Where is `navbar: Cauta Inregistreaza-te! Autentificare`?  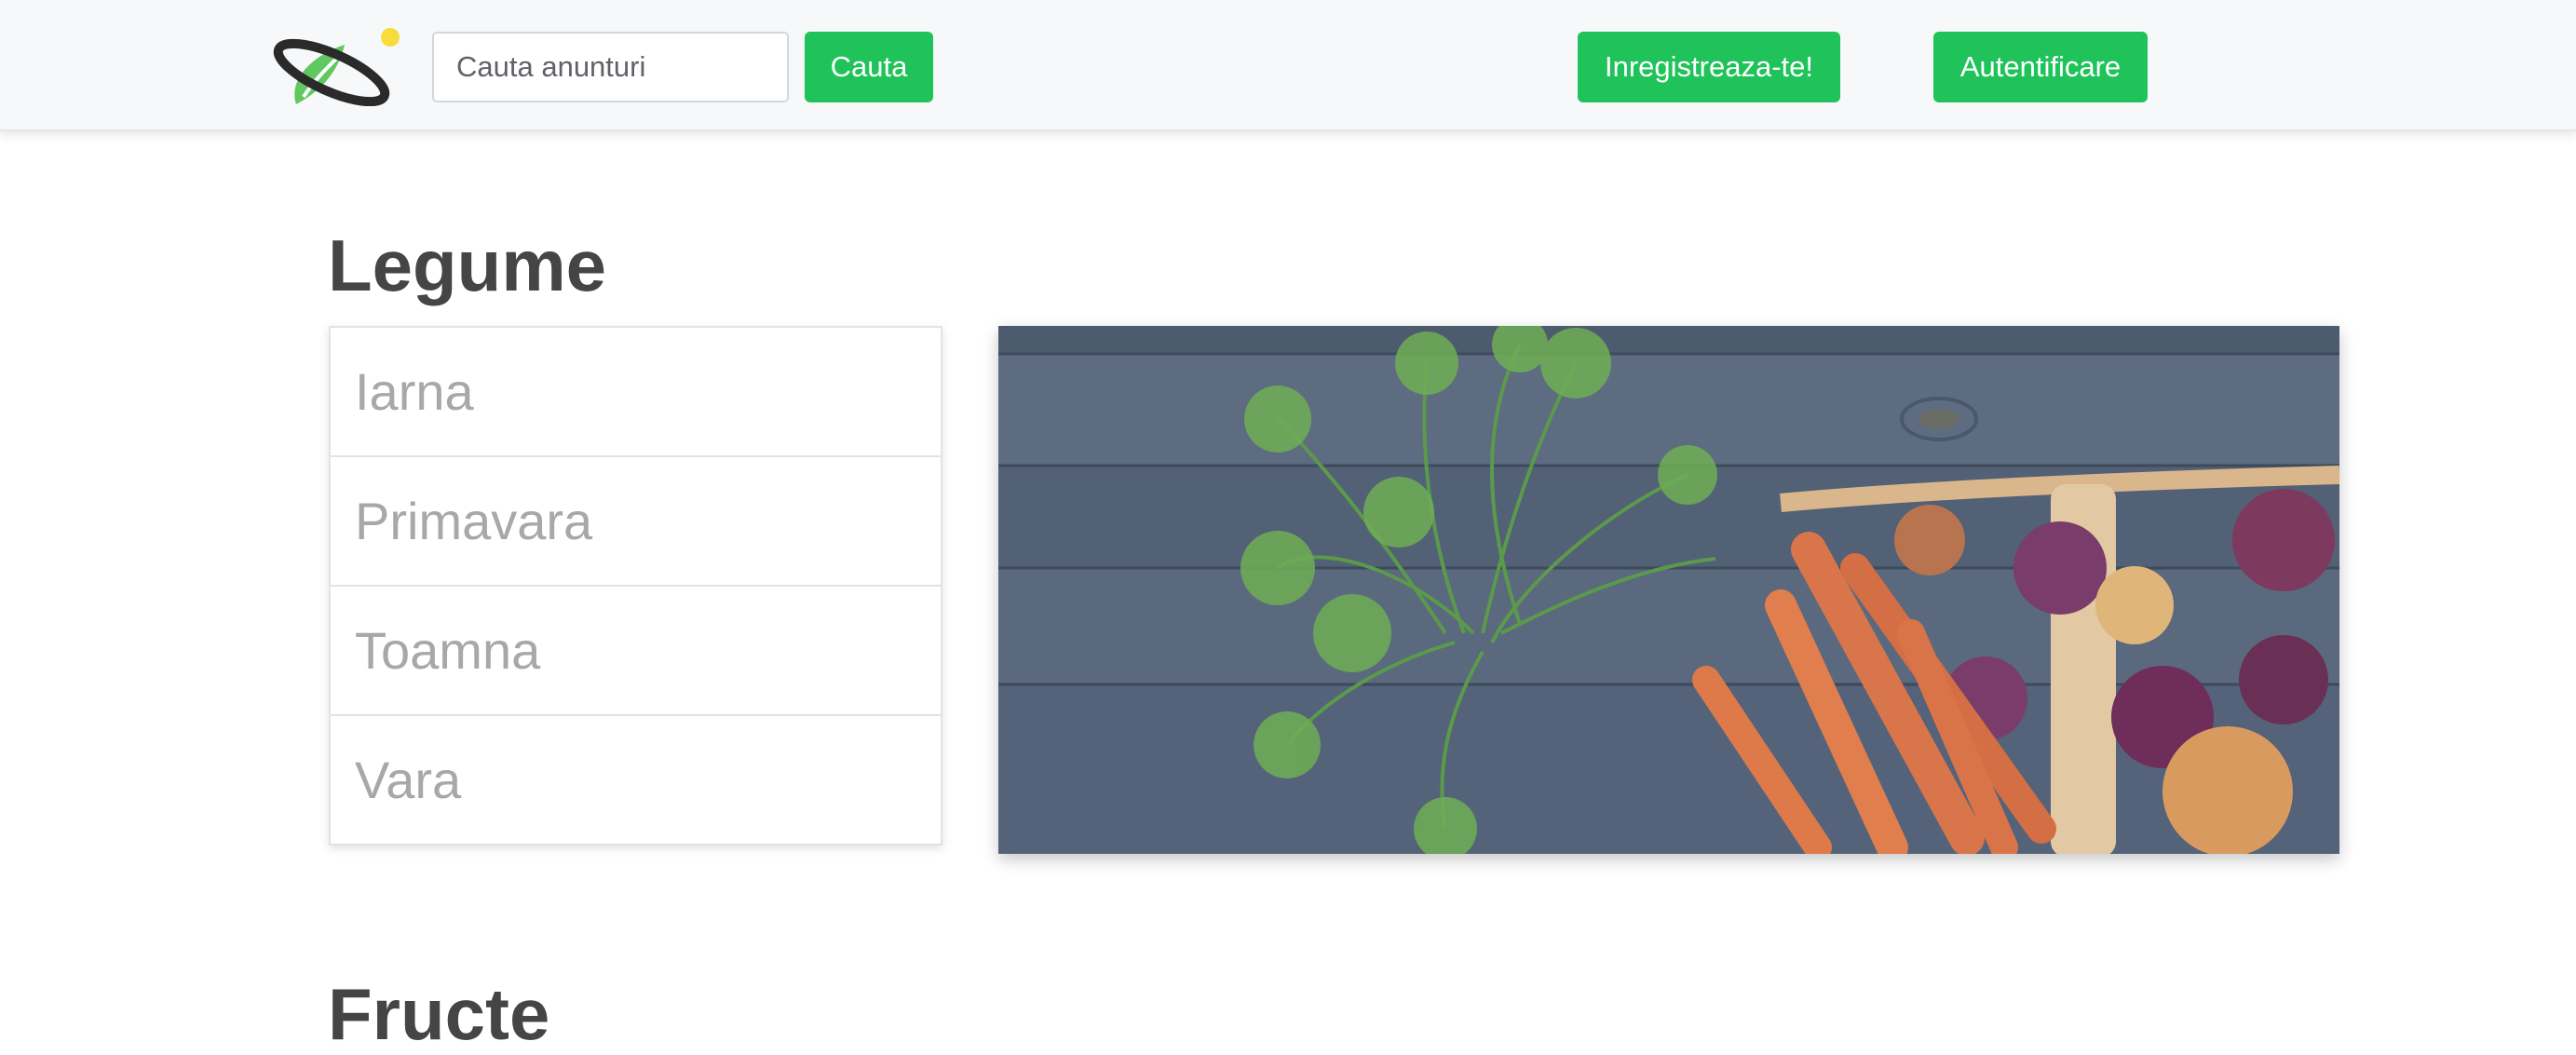 navbar: Cauta Inregistreaza-te! Autentificare is located at coordinates (1288, 66).